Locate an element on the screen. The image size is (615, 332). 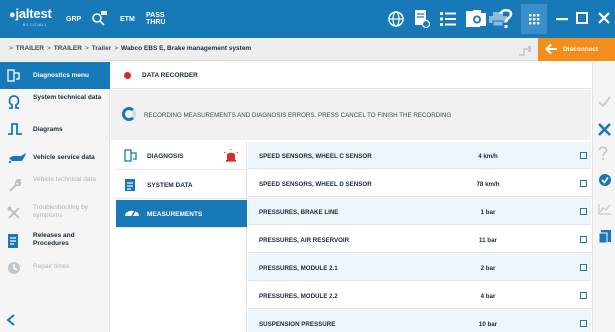
repair-time-icon is located at coordinates (14, 268).